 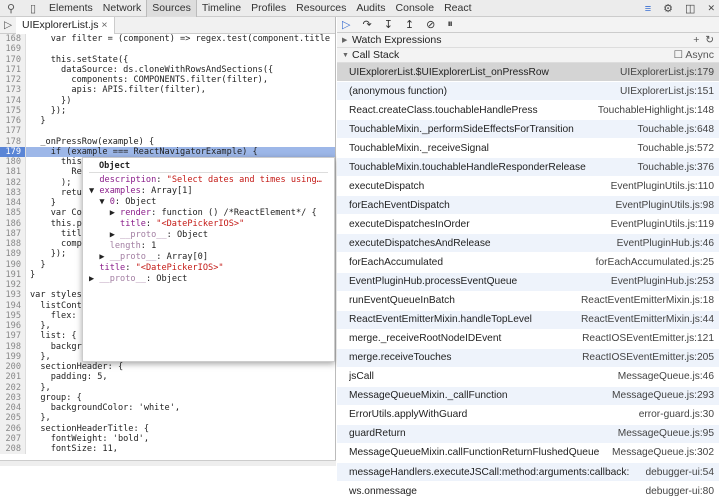 What do you see at coordinates (676, 414) in the screenshot?
I see `frame-location: error-guard.js:30` at bounding box center [676, 414].